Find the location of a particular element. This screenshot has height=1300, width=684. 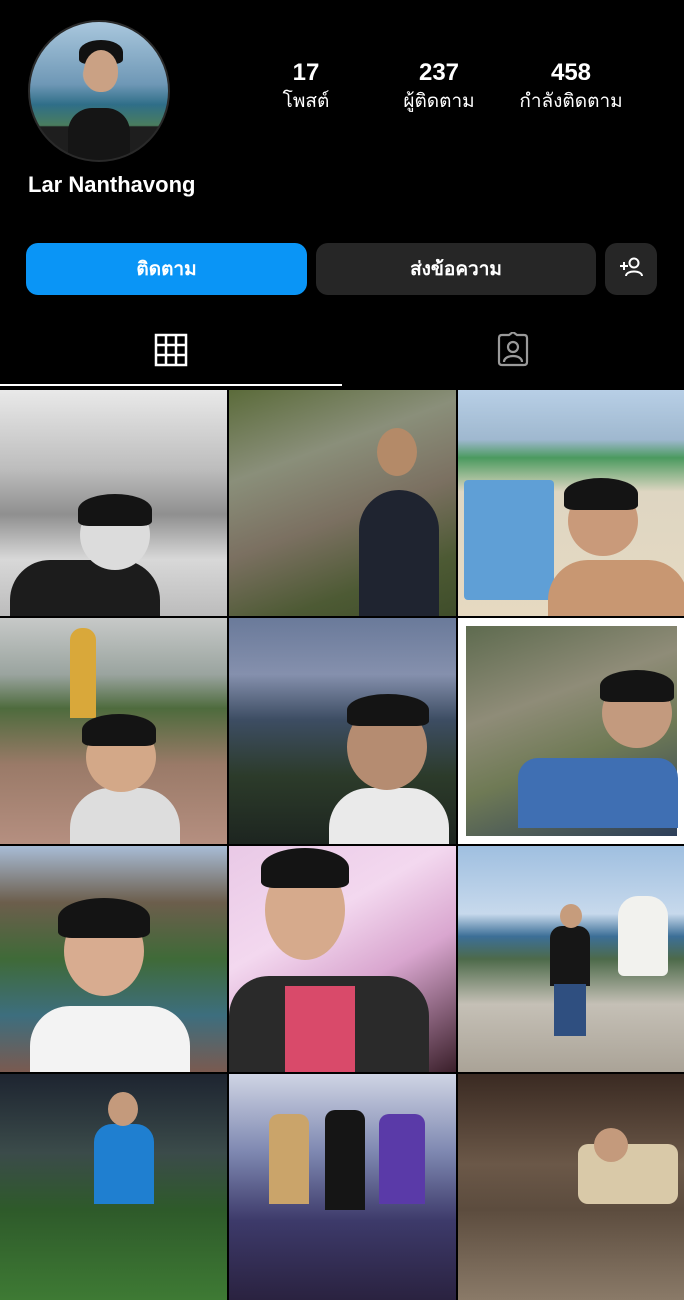

post-waterfall is located at coordinates (342, 503).